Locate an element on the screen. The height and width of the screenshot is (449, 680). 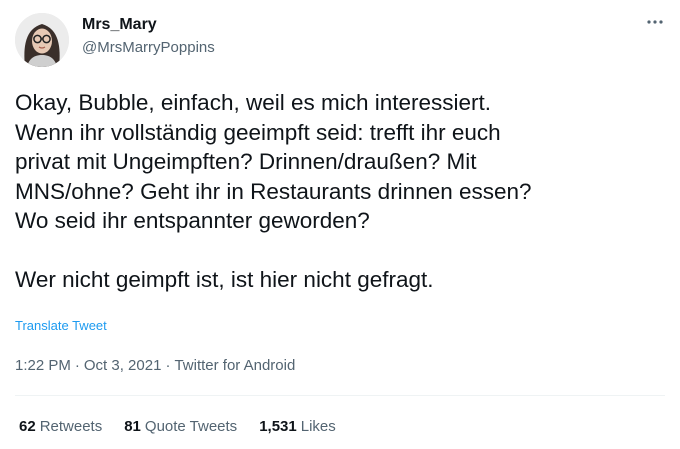
quote-tweets-count: 81 is located at coordinates (132, 426).